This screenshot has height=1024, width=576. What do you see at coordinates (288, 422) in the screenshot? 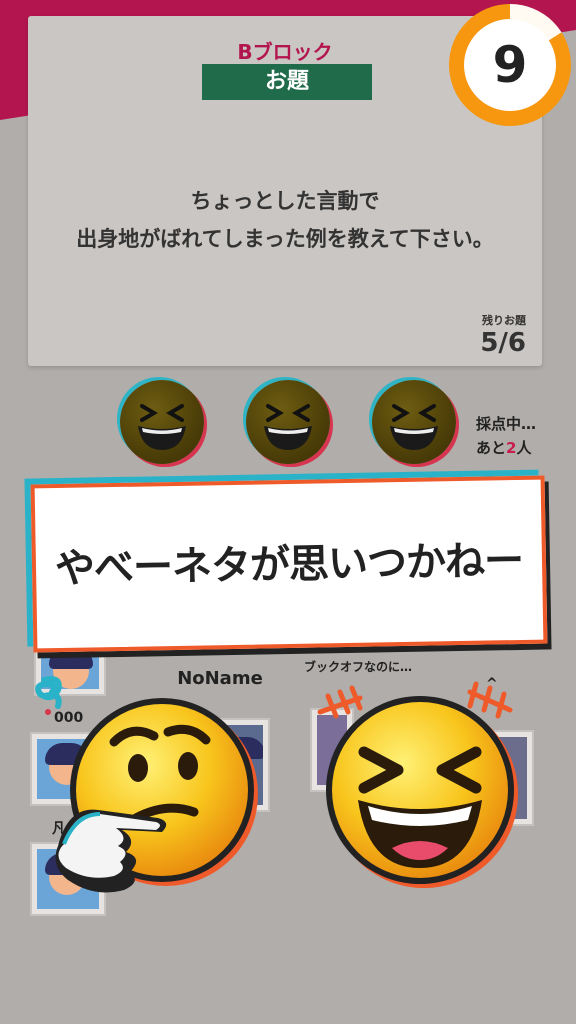
I see `judge-face-2-icon` at bounding box center [288, 422].